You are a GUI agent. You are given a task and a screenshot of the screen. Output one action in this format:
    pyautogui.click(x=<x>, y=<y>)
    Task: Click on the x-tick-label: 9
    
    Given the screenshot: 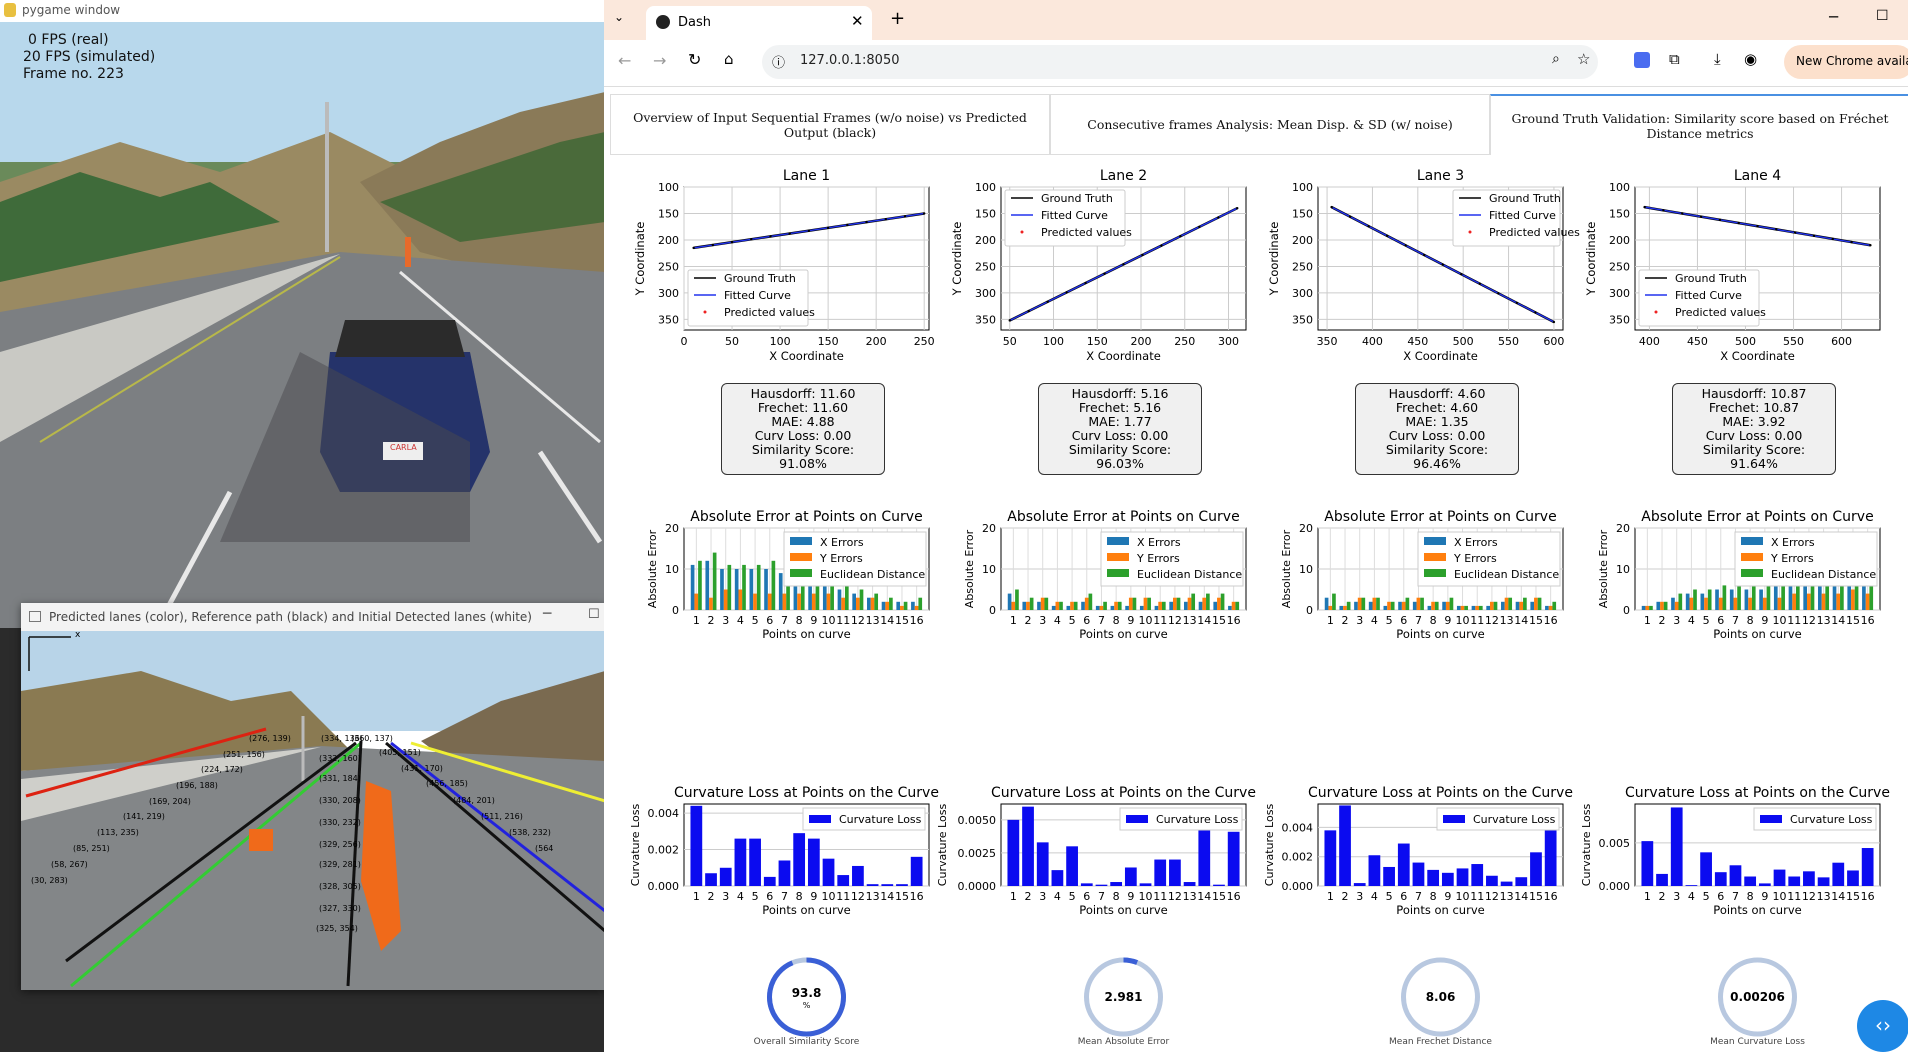 What is the action you would take?
    pyautogui.click(x=1130, y=620)
    